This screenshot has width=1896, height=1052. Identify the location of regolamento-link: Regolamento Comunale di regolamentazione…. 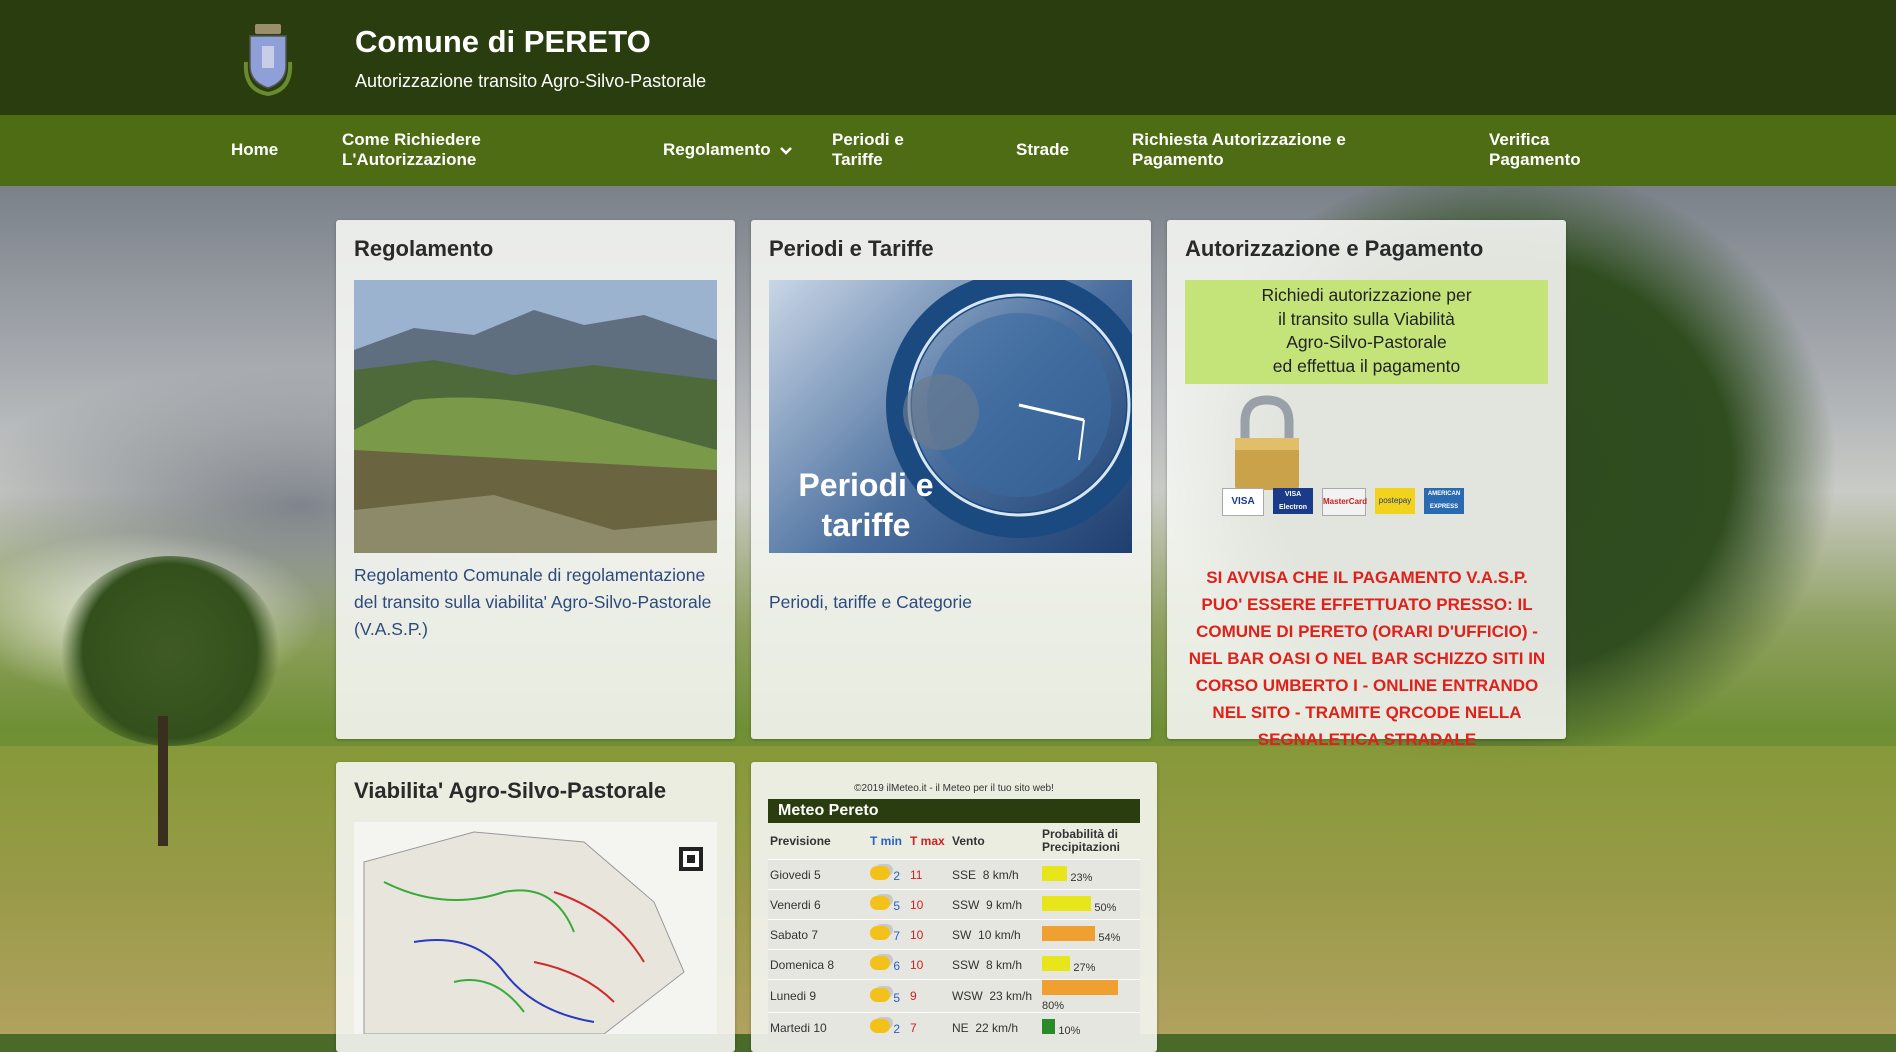
(539, 602).